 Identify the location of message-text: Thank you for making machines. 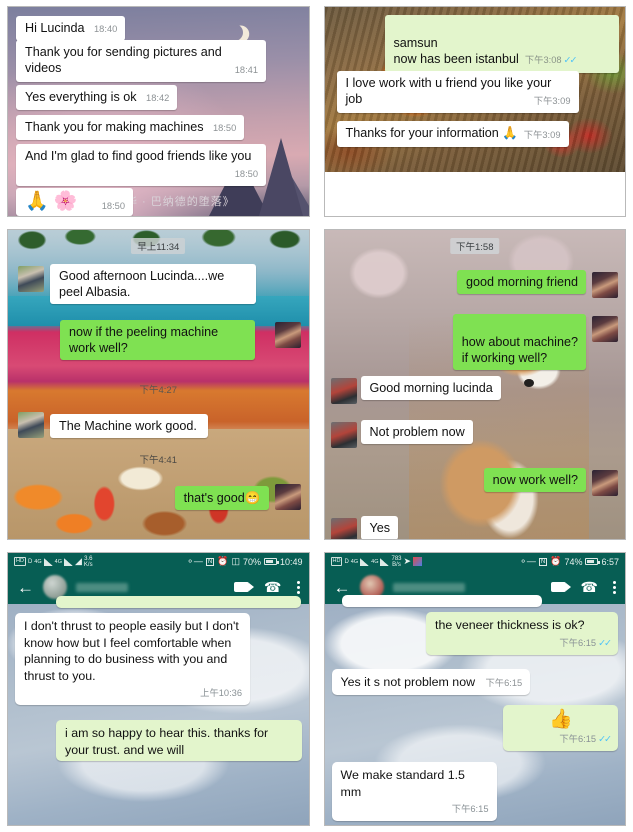
(114, 127).